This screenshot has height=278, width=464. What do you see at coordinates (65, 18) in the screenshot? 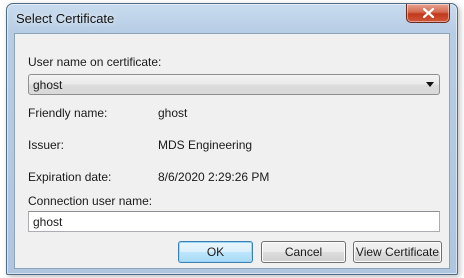
I see `window-title: Select Certificate` at bounding box center [65, 18].